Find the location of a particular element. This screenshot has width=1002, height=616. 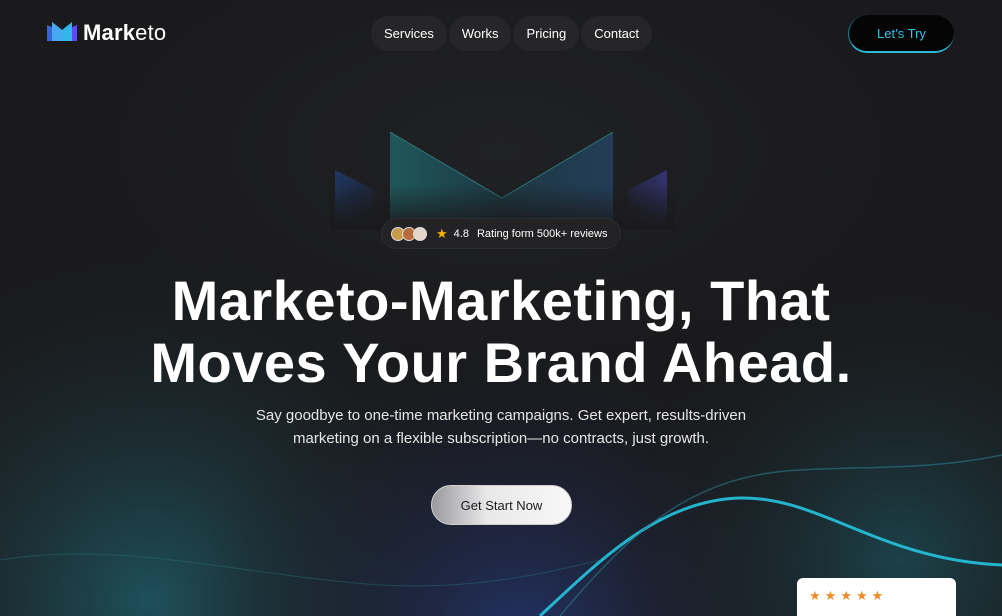

brand-name-bold: Mark is located at coordinates (109, 32).